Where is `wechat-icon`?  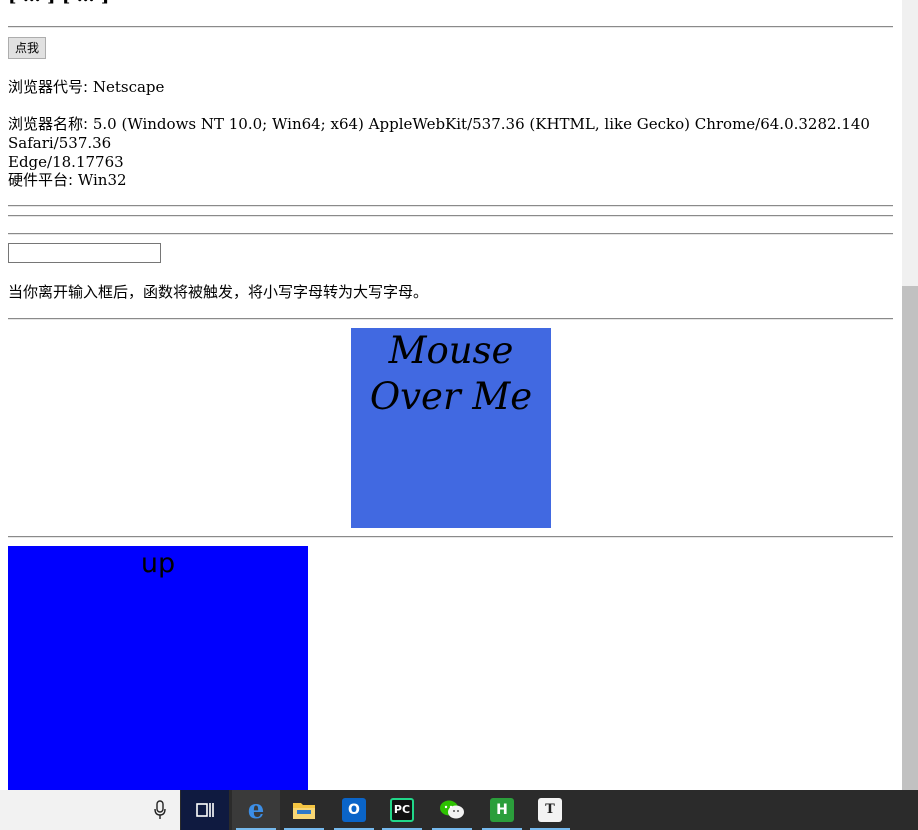 wechat-icon is located at coordinates (452, 809).